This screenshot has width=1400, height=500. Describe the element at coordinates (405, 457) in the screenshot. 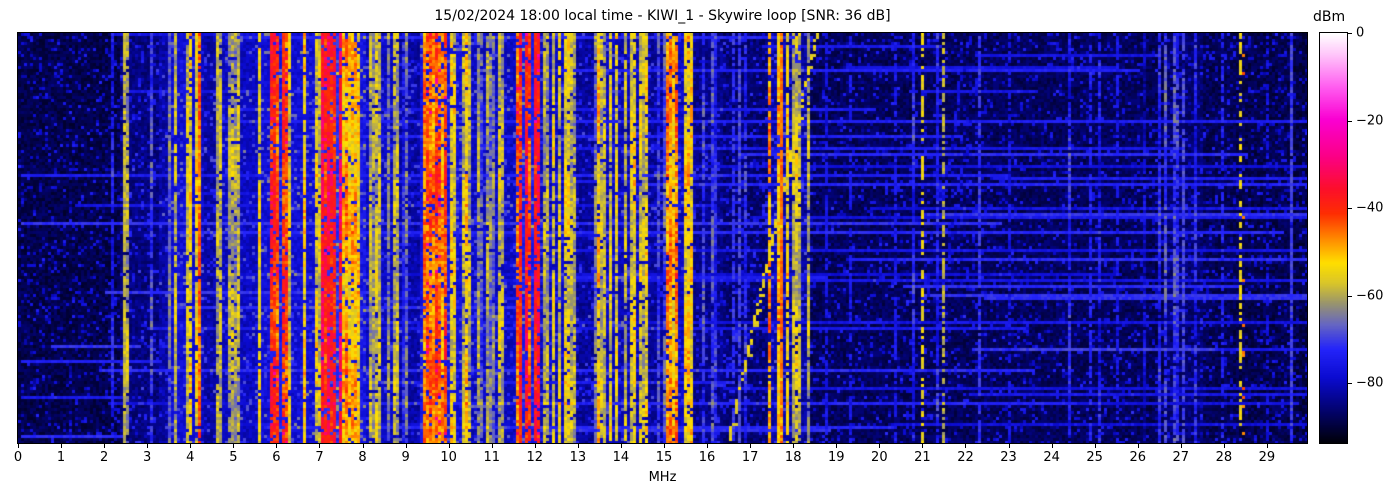

I see `x-tick-label: 9` at that location.